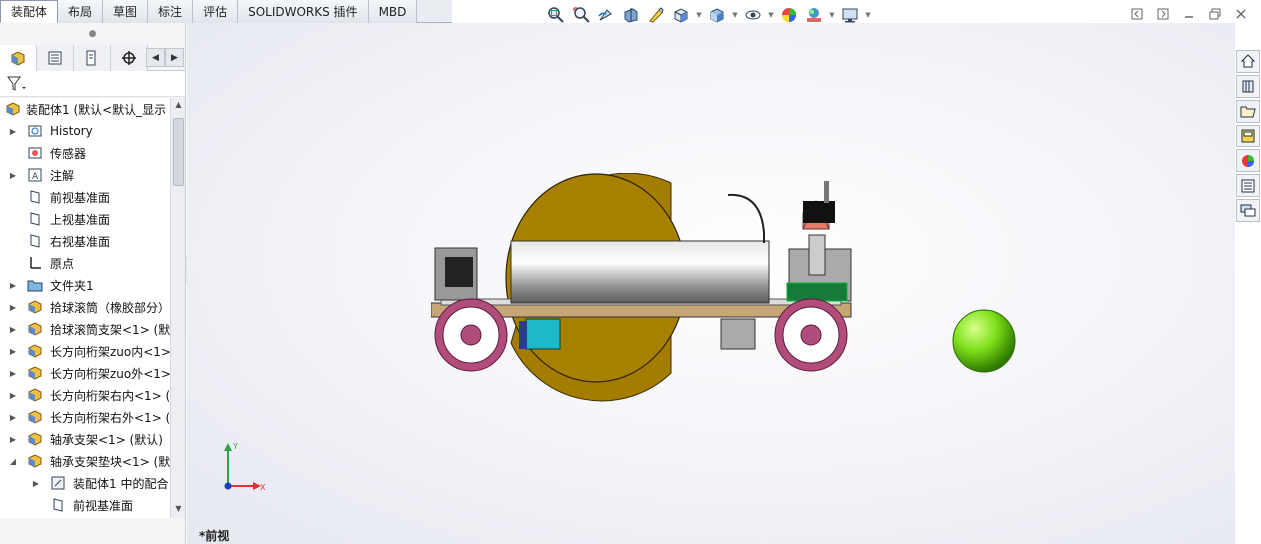  What do you see at coordinates (35, 153) in the screenshot?
I see `sensor-icon` at bounding box center [35, 153].